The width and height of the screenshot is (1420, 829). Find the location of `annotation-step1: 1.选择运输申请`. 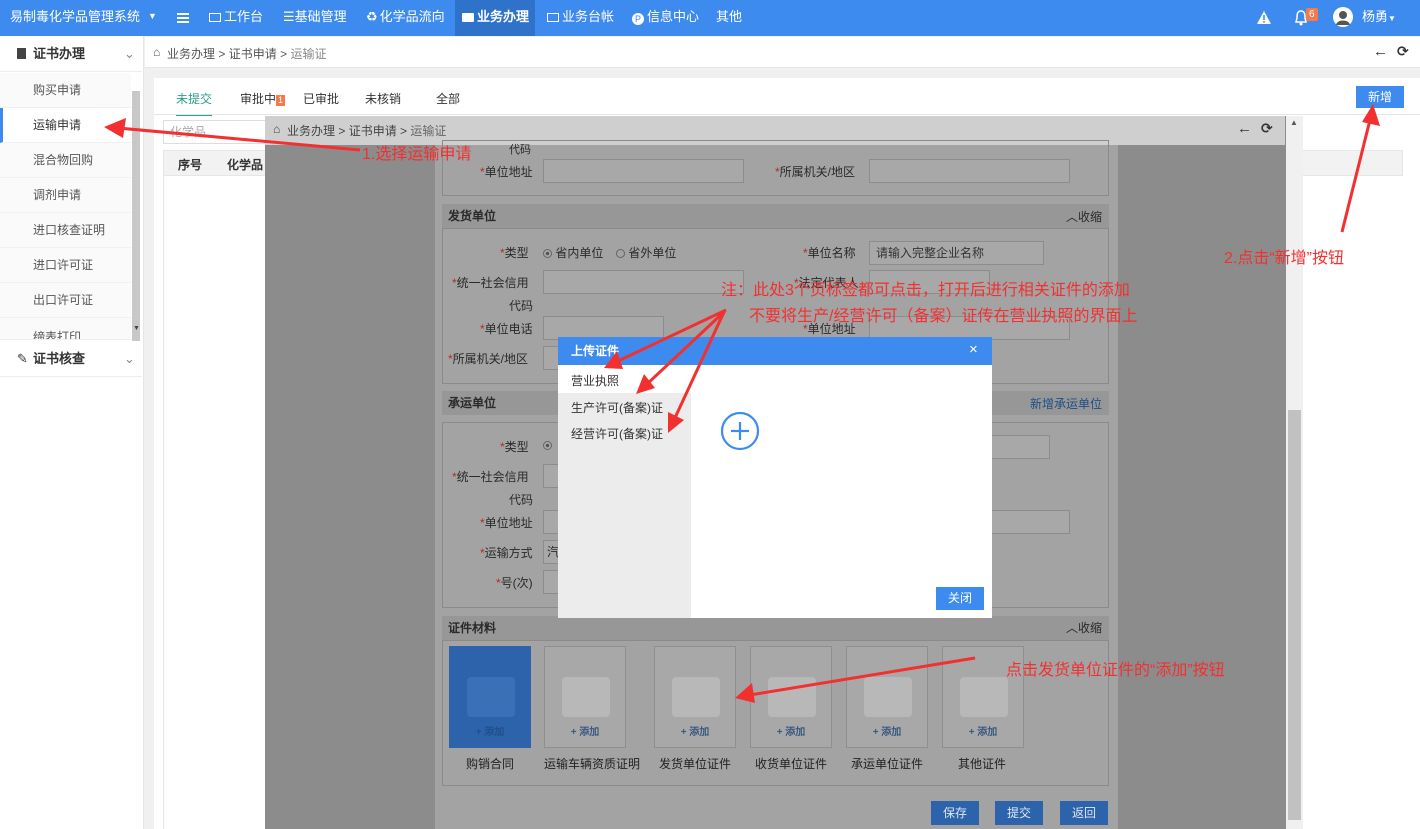

annotation-step1: 1.选择运输申请 is located at coordinates (417, 154).